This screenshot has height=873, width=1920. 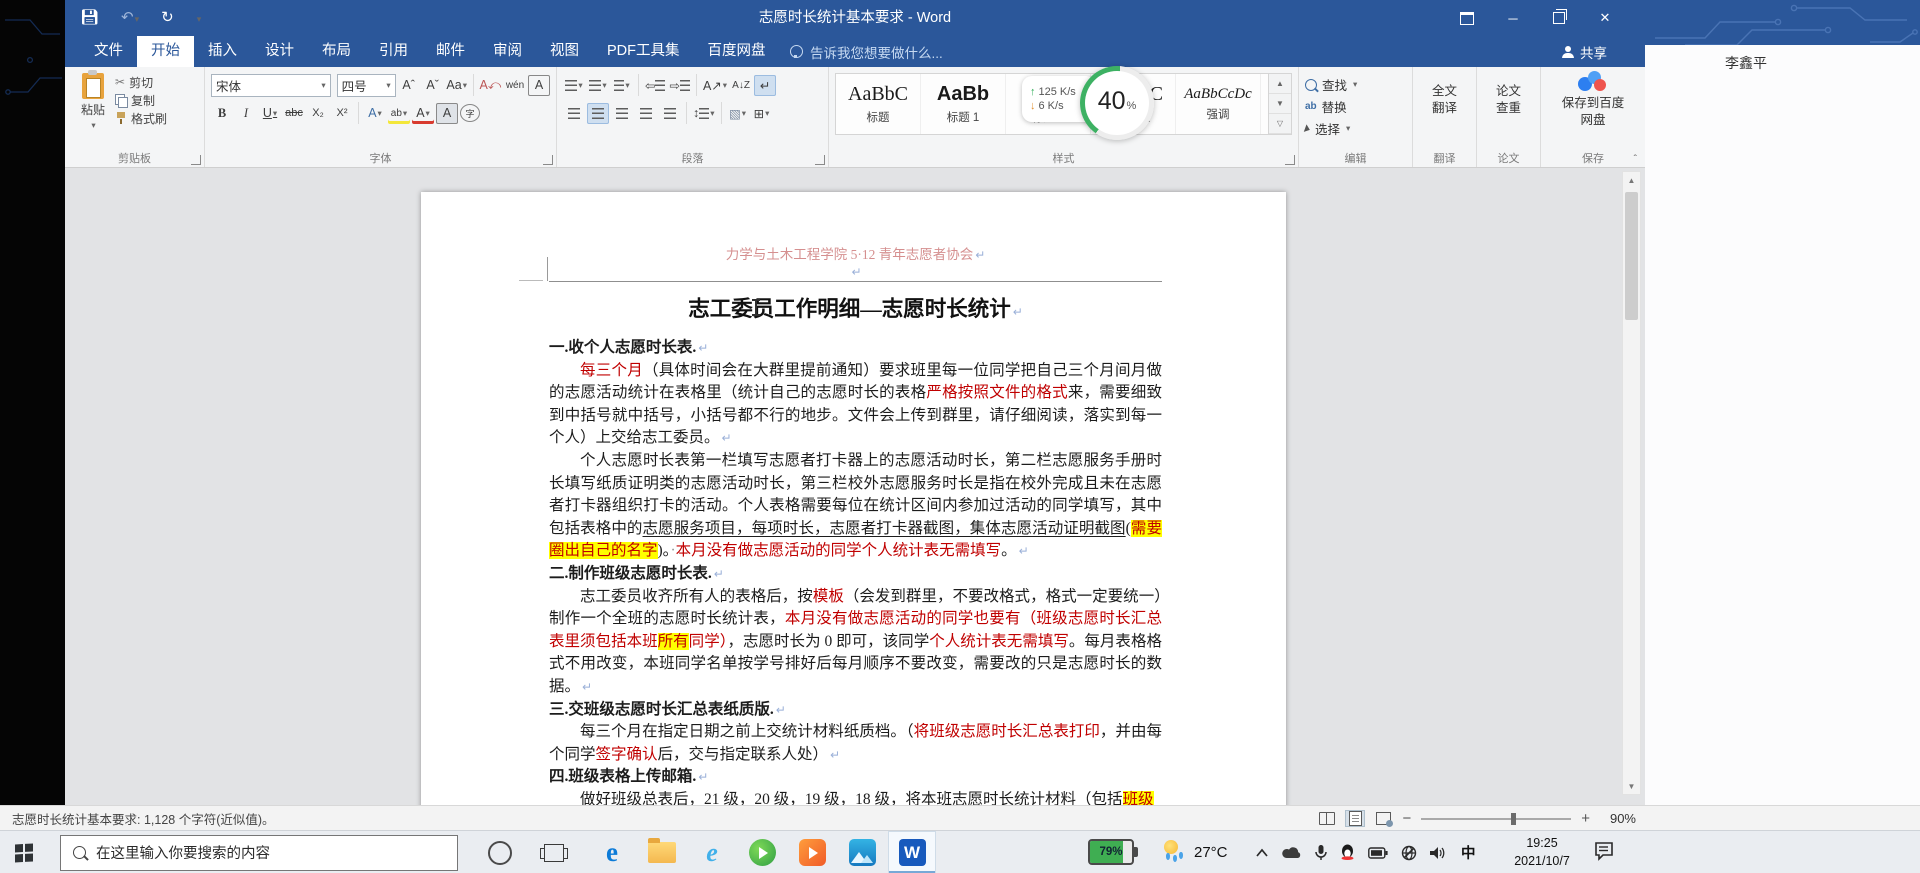 What do you see at coordinates (470, 113) in the screenshot?
I see `enclose-characters-button: 字` at bounding box center [470, 113].